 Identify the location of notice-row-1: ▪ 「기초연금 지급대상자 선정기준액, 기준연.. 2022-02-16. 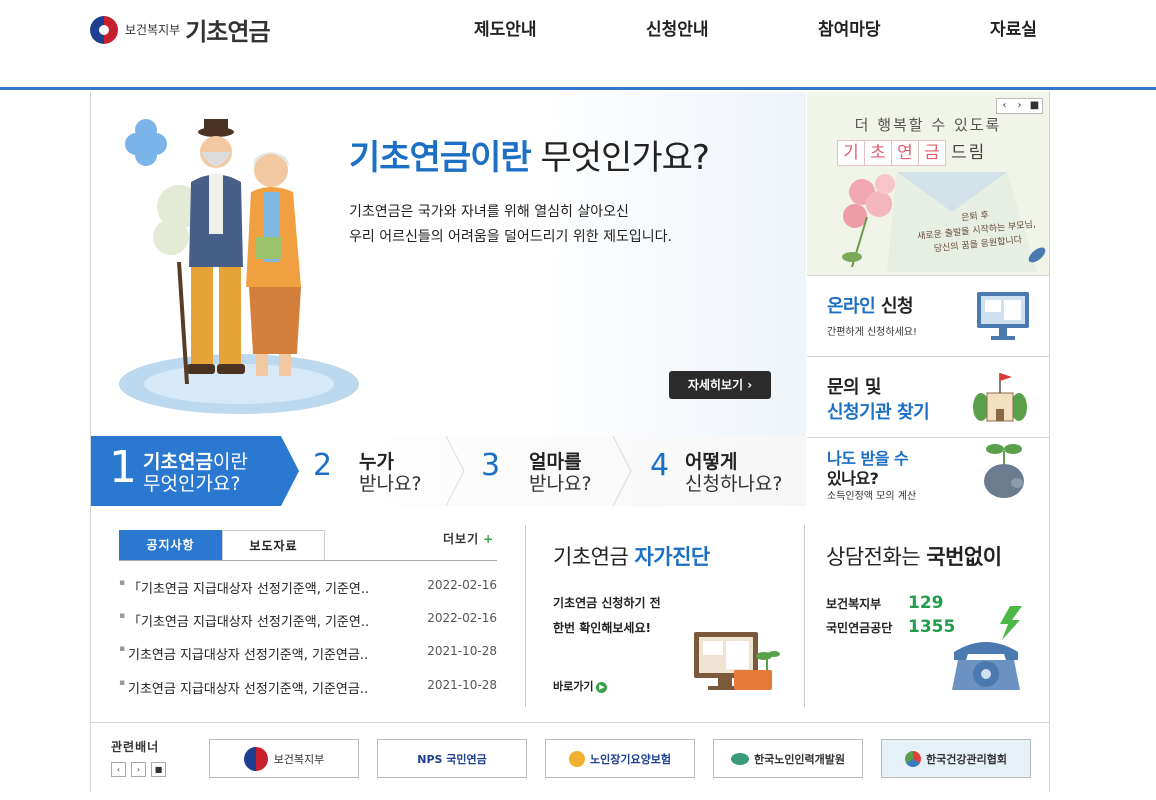
(308, 588).